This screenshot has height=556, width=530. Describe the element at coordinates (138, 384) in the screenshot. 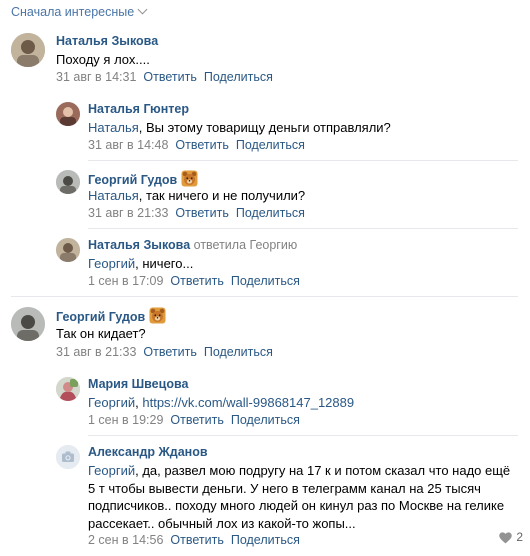

I see `comment-author: Мария Швецова` at that location.